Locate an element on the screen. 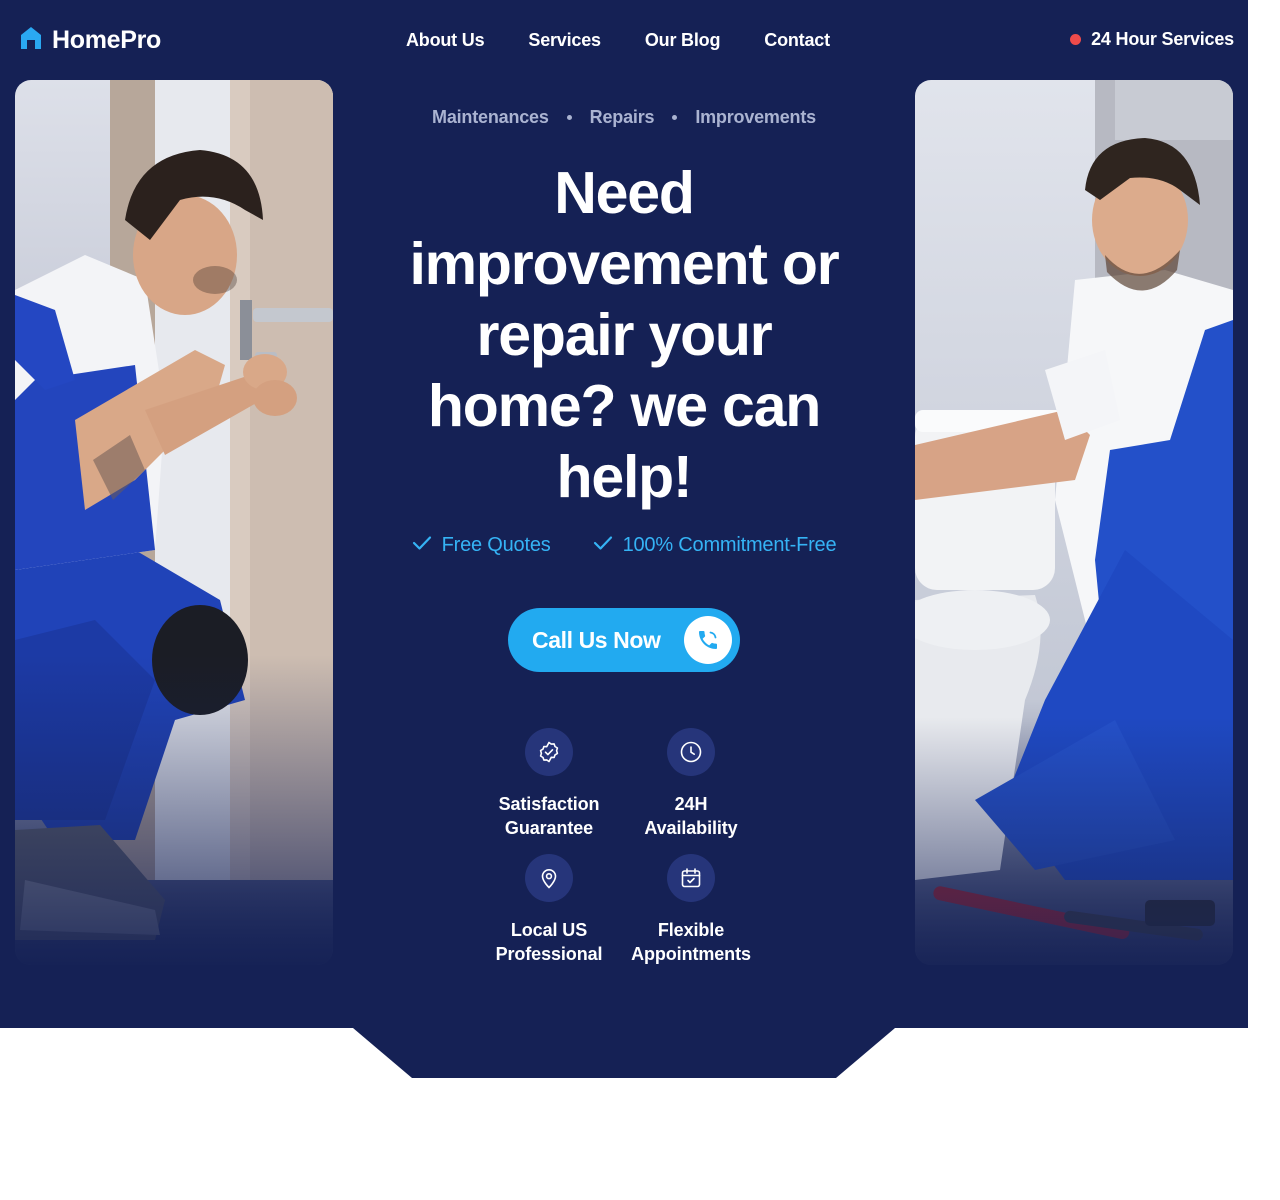  check-free-quotes: Free Quotes is located at coordinates (481, 545).